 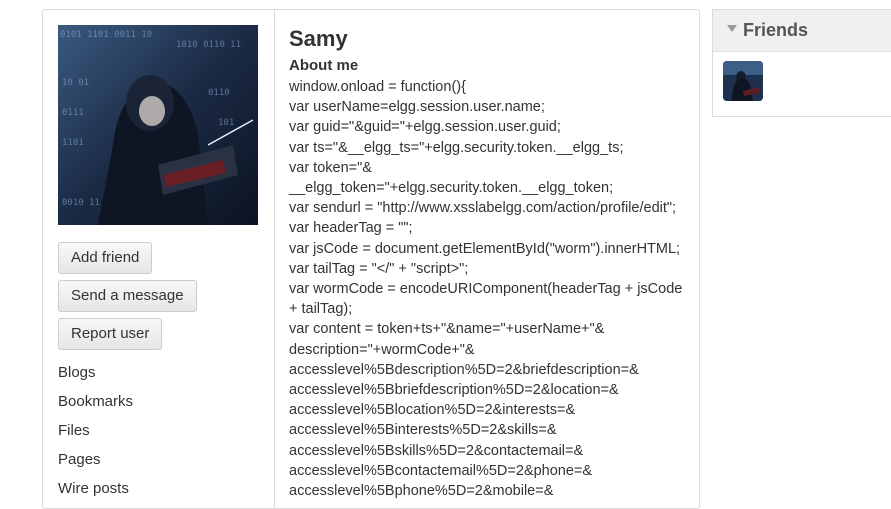 I want to click on collapse-arrow-icon, so click(x=732, y=28).